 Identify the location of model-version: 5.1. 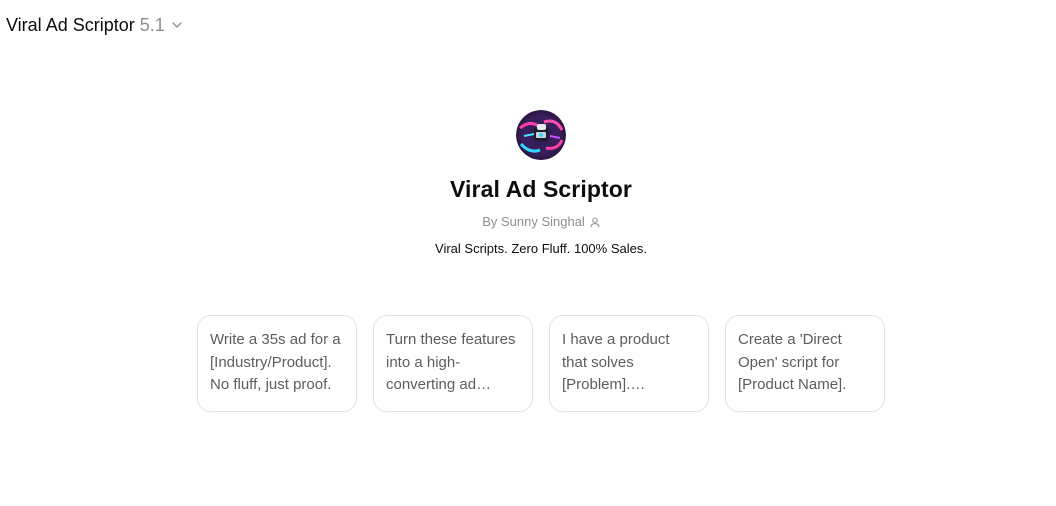
(152, 25).